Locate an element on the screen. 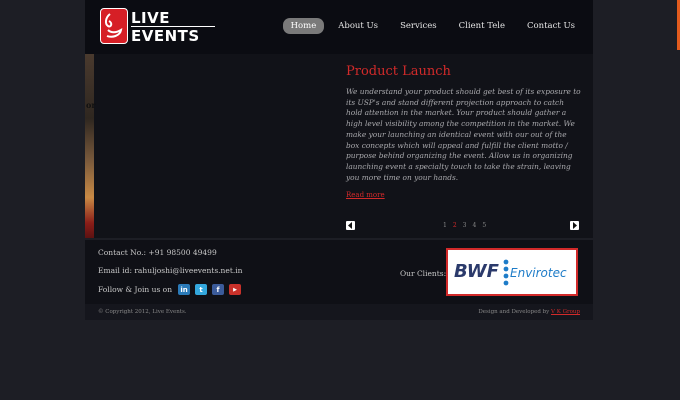 This screenshot has height=400, width=680. facebook-icon: f is located at coordinates (218, 289).